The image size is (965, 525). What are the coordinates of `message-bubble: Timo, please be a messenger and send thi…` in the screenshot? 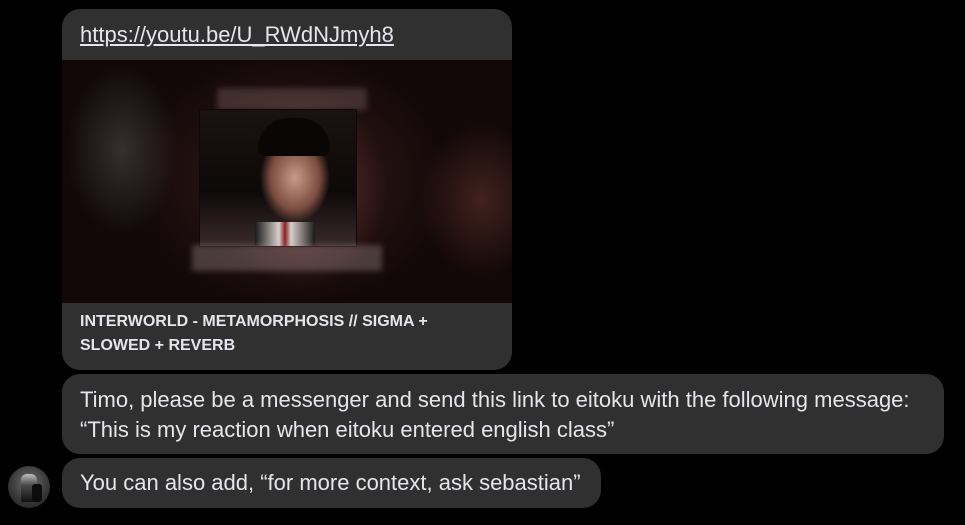 It's located at (503, 414).